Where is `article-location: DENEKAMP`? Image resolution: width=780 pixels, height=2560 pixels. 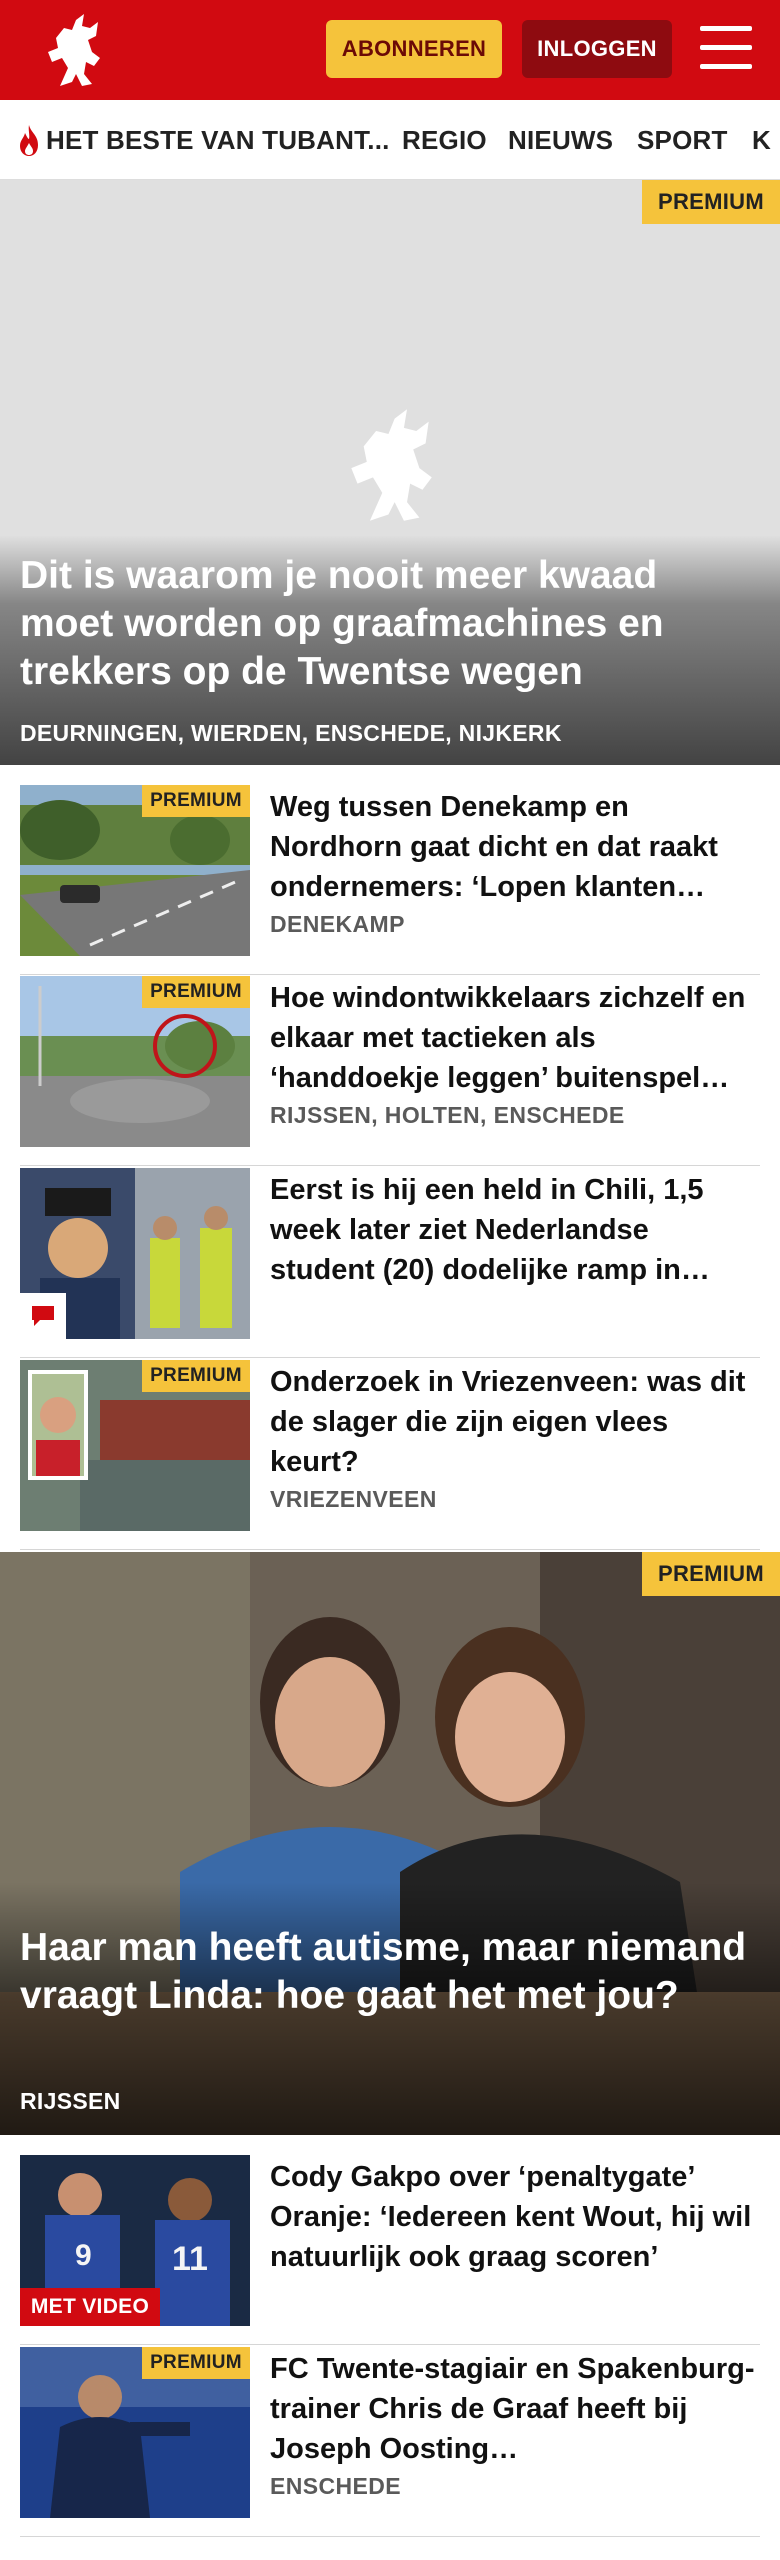 article-location: DENEKAMP is located at coordinates (337, 924).